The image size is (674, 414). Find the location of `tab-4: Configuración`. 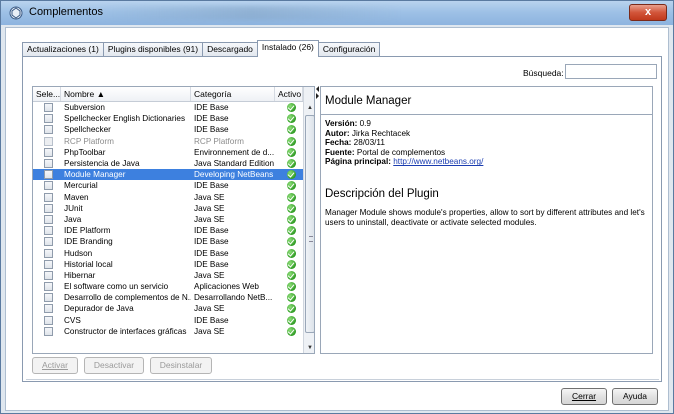

tab-4: Configuración is located at coordinates (349, 49).